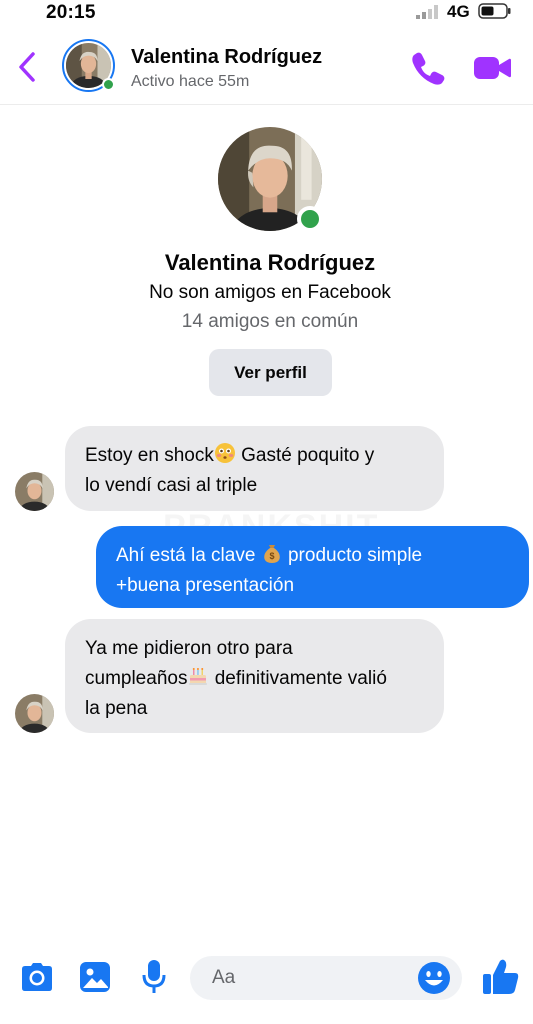 Image resolution: width=533 pixels, height=1024 pixels. I want to click on status-bar: 20:15 4G, so click(266, 13).